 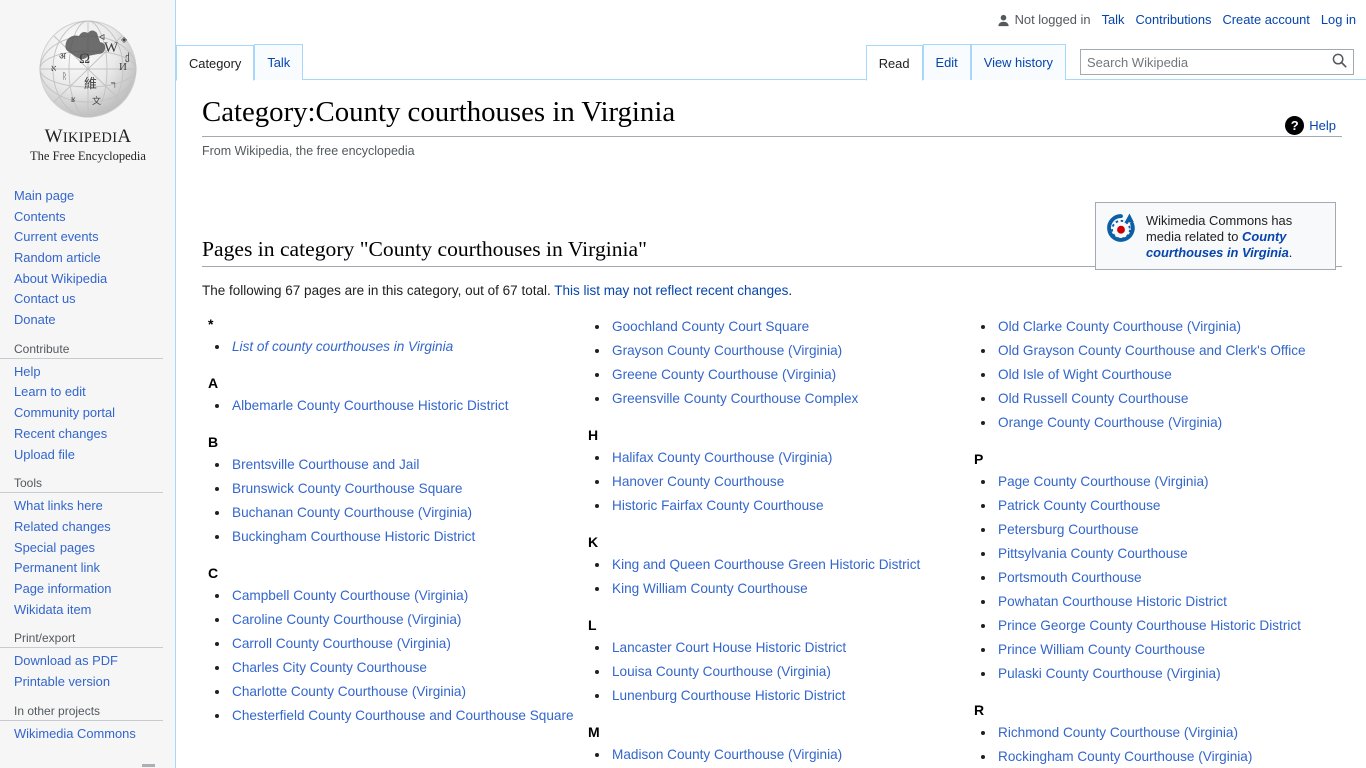 What do you see at coordinates (671, 290) in the screenshot?
I see `recent-changes-link: This list may not reflect recent changes` at bounding box center [671, 290].